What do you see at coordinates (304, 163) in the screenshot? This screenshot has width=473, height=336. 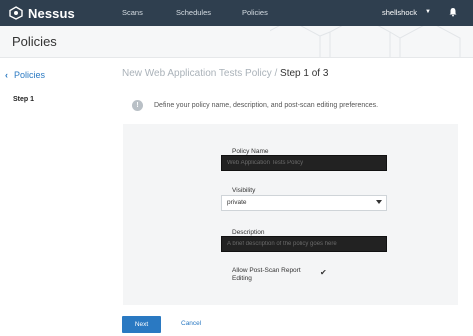 I see `policy-name-input` at bounding box center [304, 163].